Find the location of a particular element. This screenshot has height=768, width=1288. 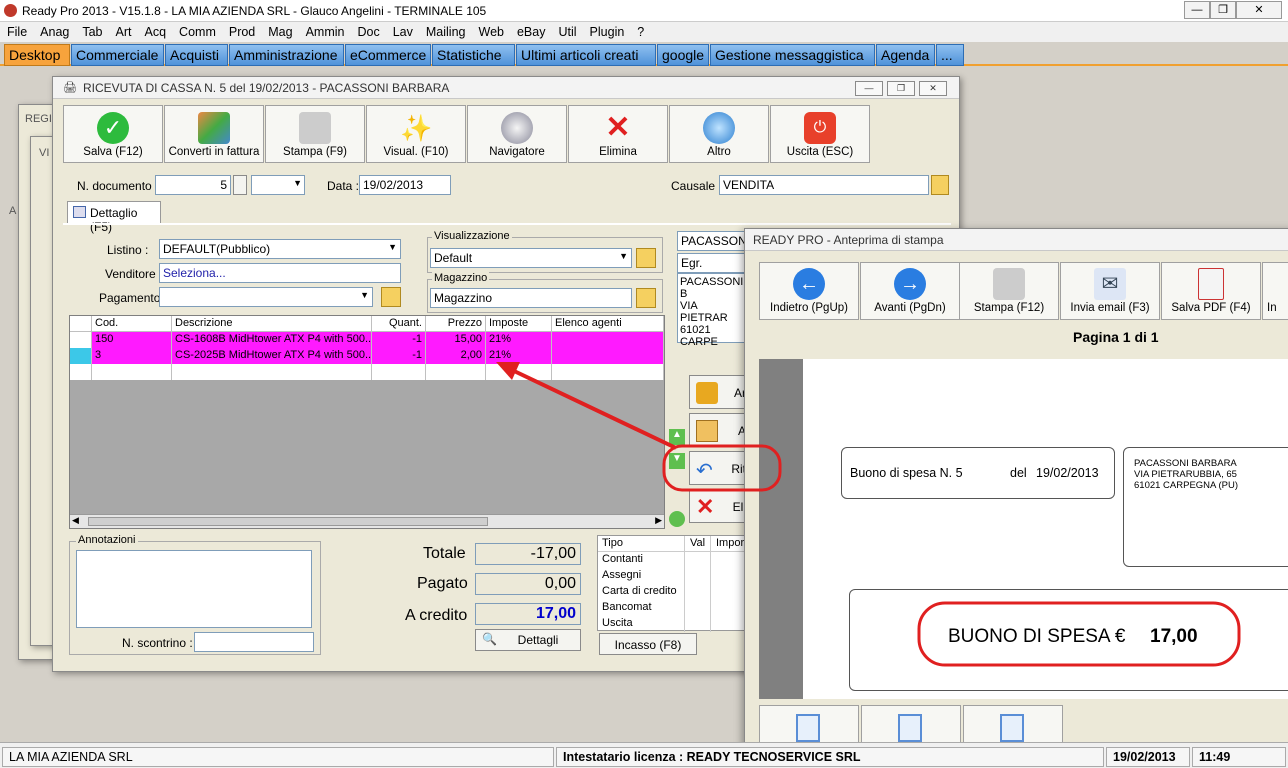

status-company: LA MIA AZIENDA SRL is located at coordinates (278, 757).